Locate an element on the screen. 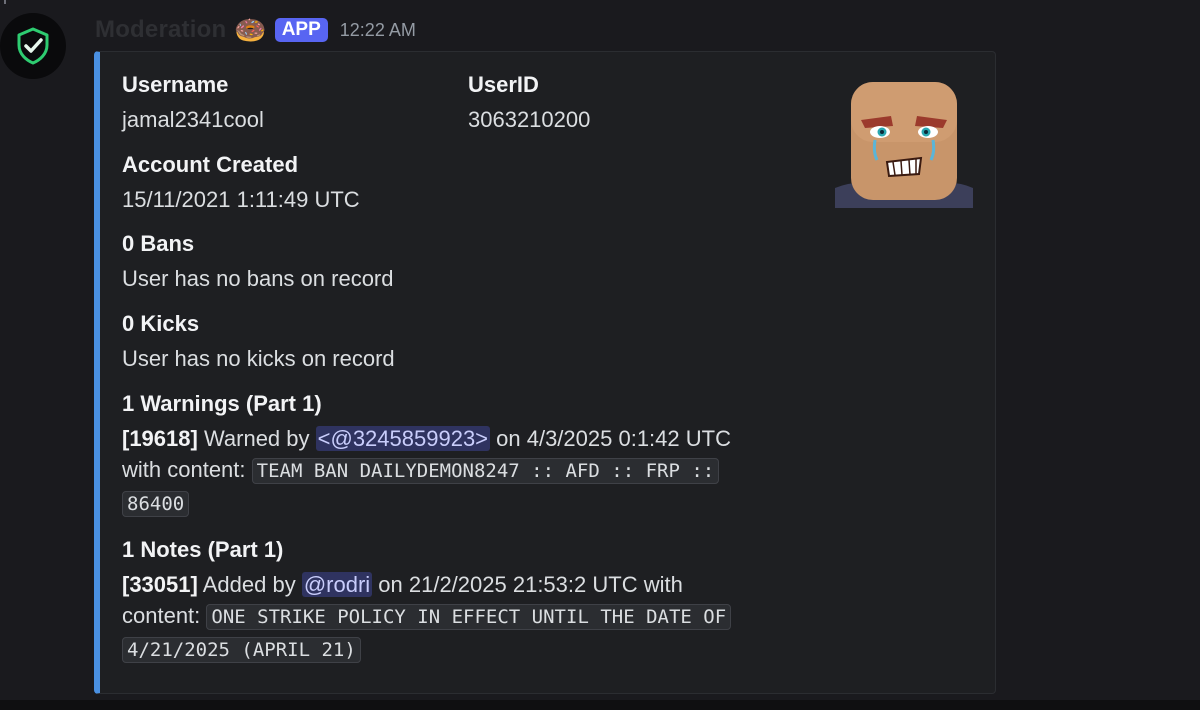  warning-entry-line3: 86400 is located at coordinates (156, 503).